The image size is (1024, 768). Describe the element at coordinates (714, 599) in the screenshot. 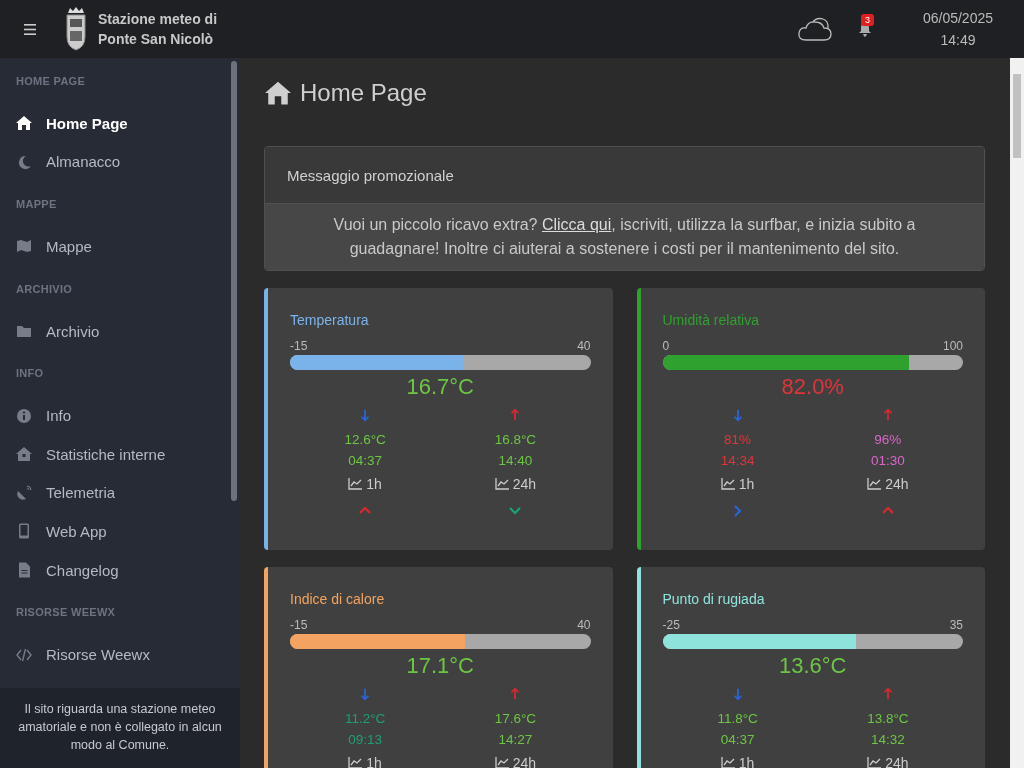

I see `card-title: Punto di rugiada` at that location.